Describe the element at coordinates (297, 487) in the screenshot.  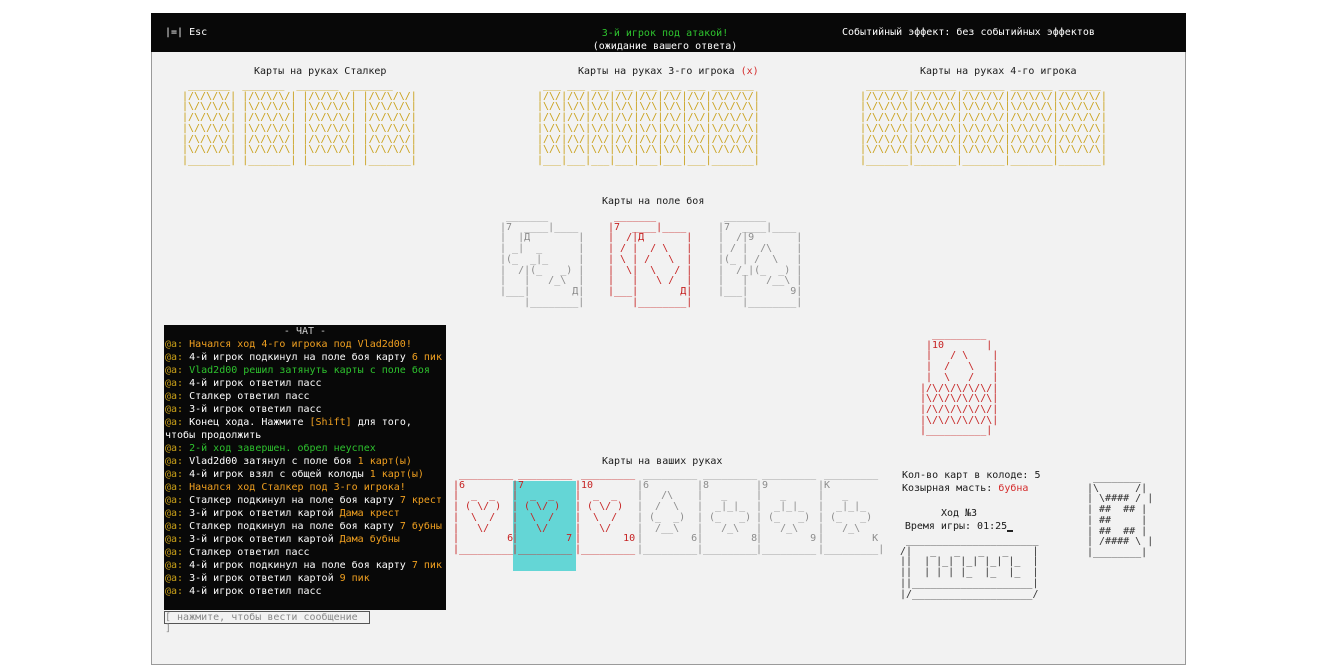
I see `chat-text: Начался ход Сталкер под 3-го игрока!` at that location.